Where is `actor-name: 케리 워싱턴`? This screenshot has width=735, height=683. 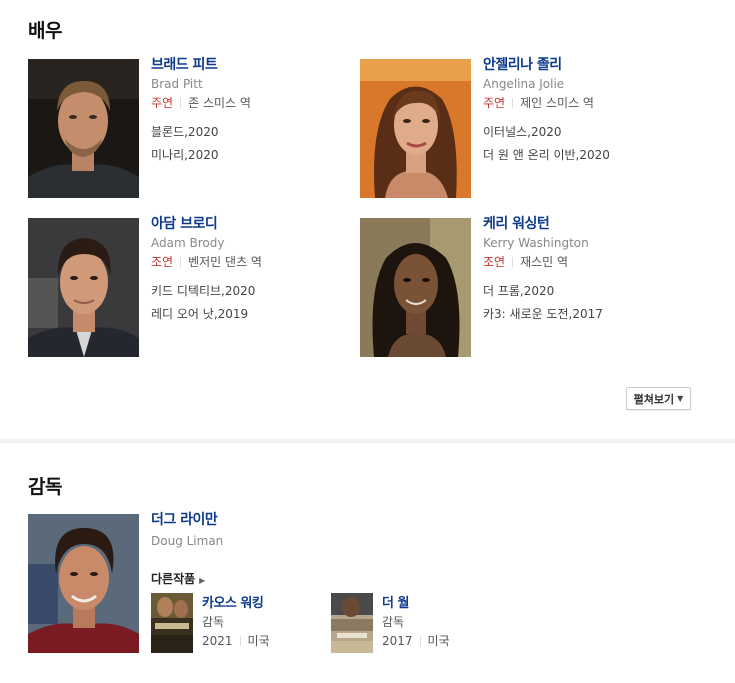
actor-name: 케리 워싱턴 is located at coordinates (583, 224).